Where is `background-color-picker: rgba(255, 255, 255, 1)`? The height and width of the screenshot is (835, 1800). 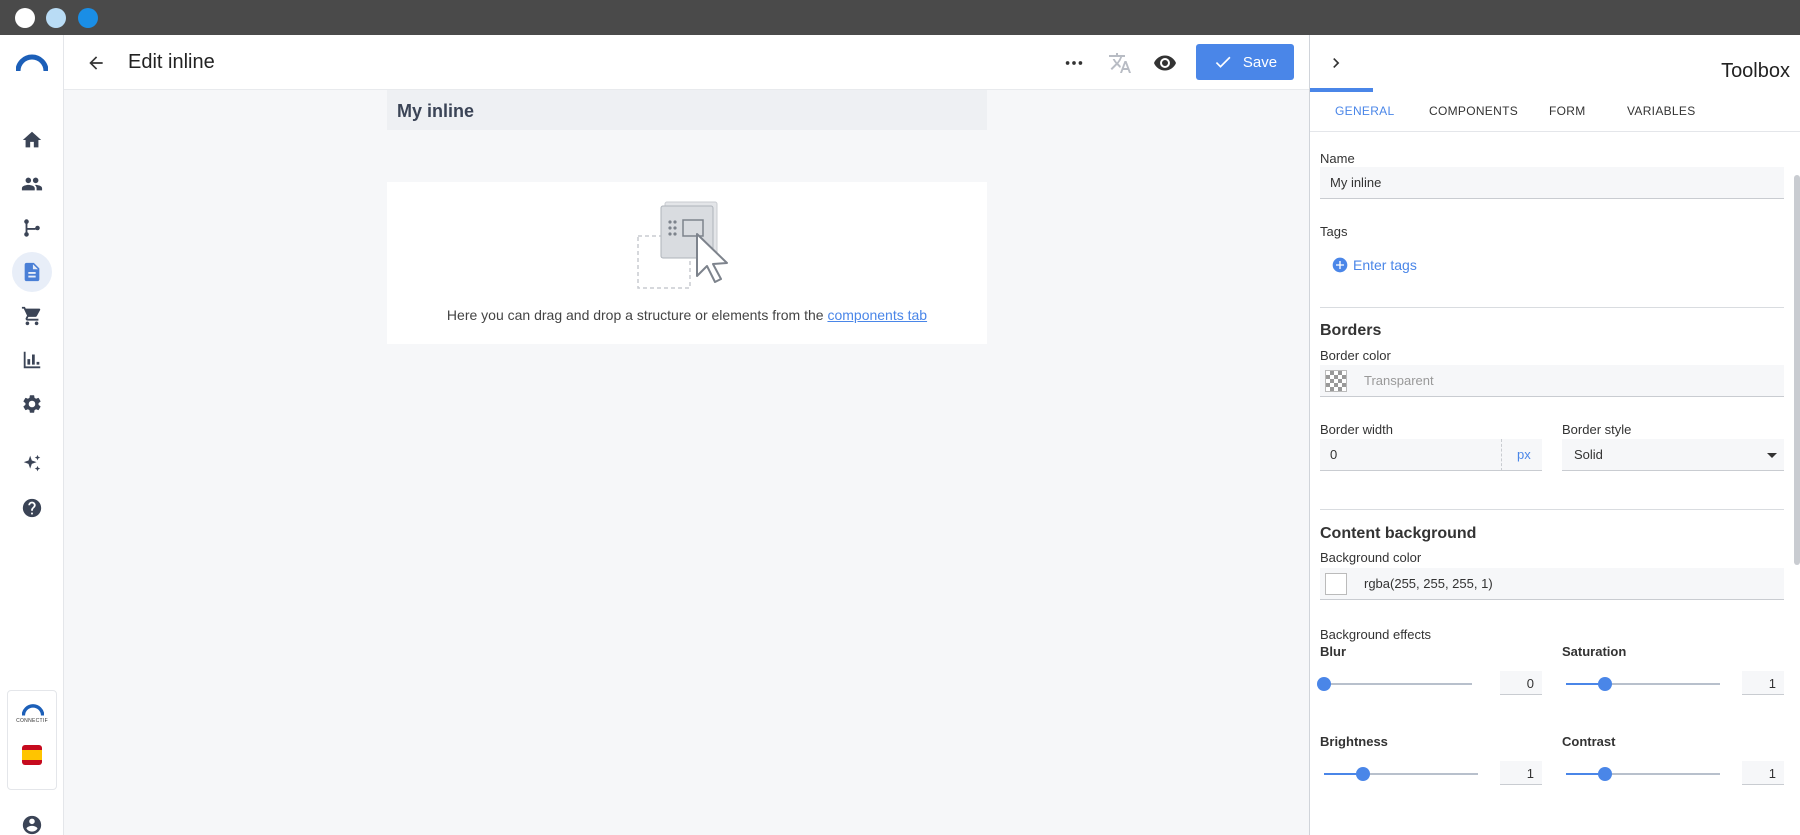 background-color-picker: rgba(255, 255, 255, 1) is located at coordinates (1552, 584).